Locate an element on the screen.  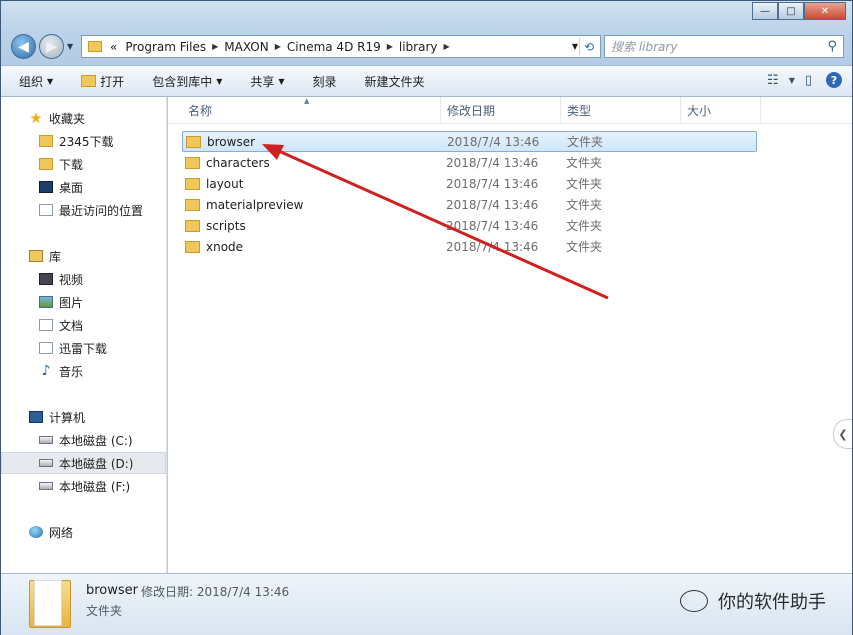
view-options-icon: ☷ is located at coordinates (773, 80).